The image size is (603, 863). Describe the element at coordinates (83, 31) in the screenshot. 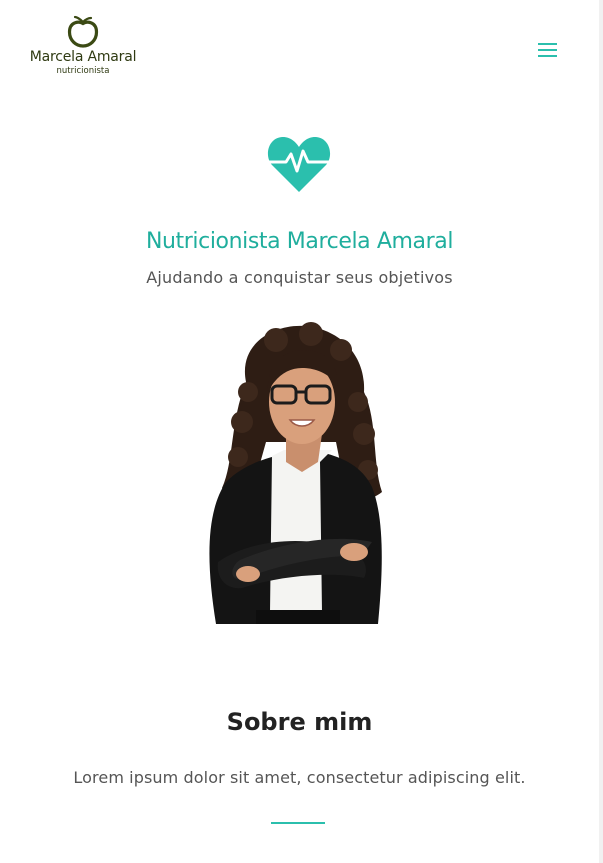

I see `apple-outline-icon` at that location.